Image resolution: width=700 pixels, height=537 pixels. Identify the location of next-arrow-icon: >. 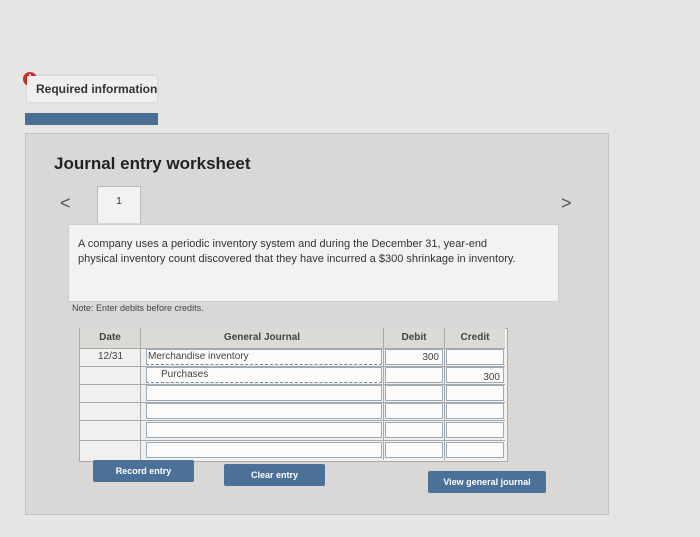
(566, 203).